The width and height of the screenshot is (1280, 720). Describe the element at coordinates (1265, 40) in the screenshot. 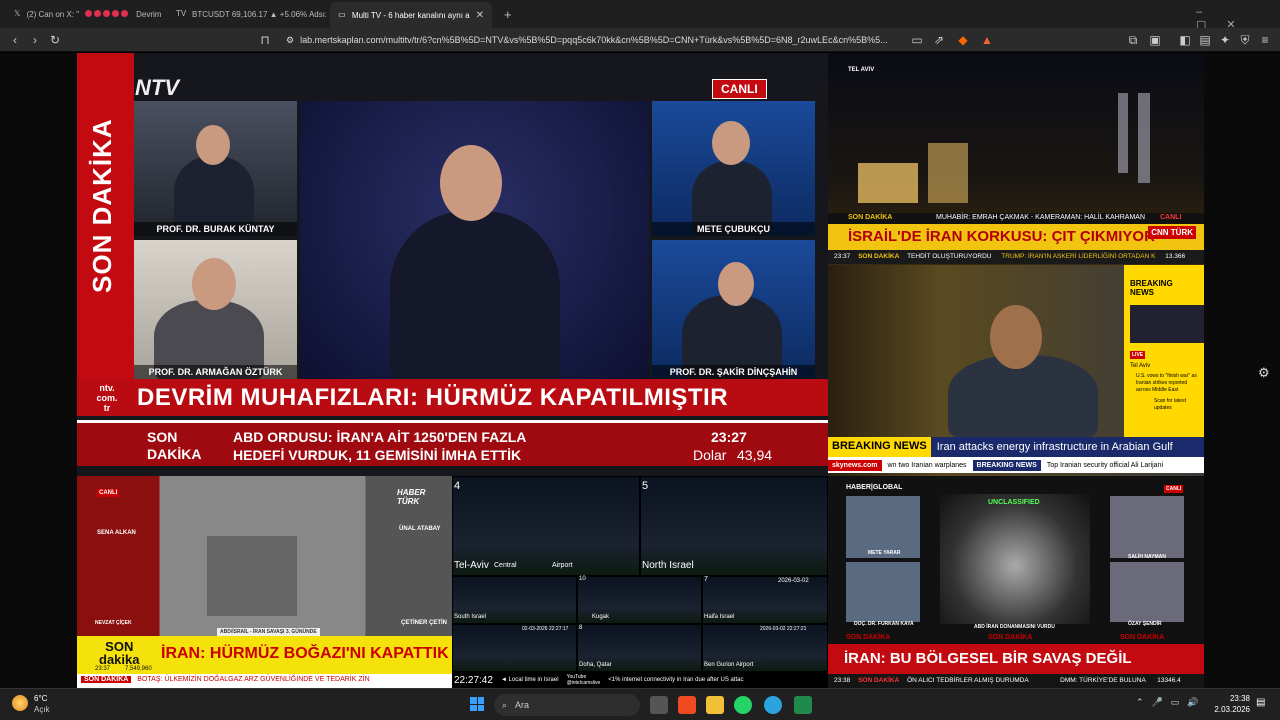

I see `menu-icon: ≡` at that location.